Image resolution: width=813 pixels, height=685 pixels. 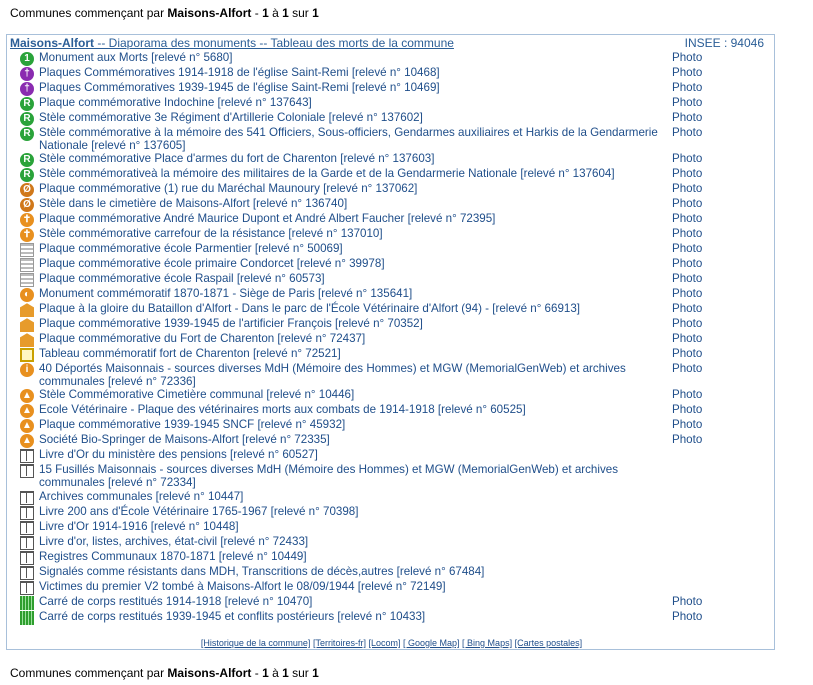 I want to click on footer-link: [Historique de la commune], so click(x=256, y=643).